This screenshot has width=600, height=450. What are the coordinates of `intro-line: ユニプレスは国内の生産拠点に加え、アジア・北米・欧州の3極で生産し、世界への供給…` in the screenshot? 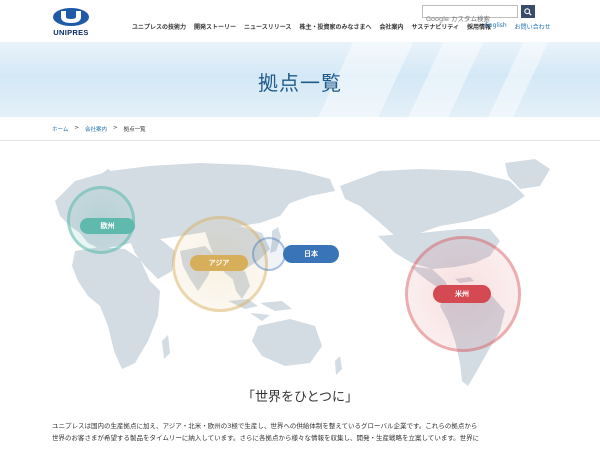 It's located at (265, 426).